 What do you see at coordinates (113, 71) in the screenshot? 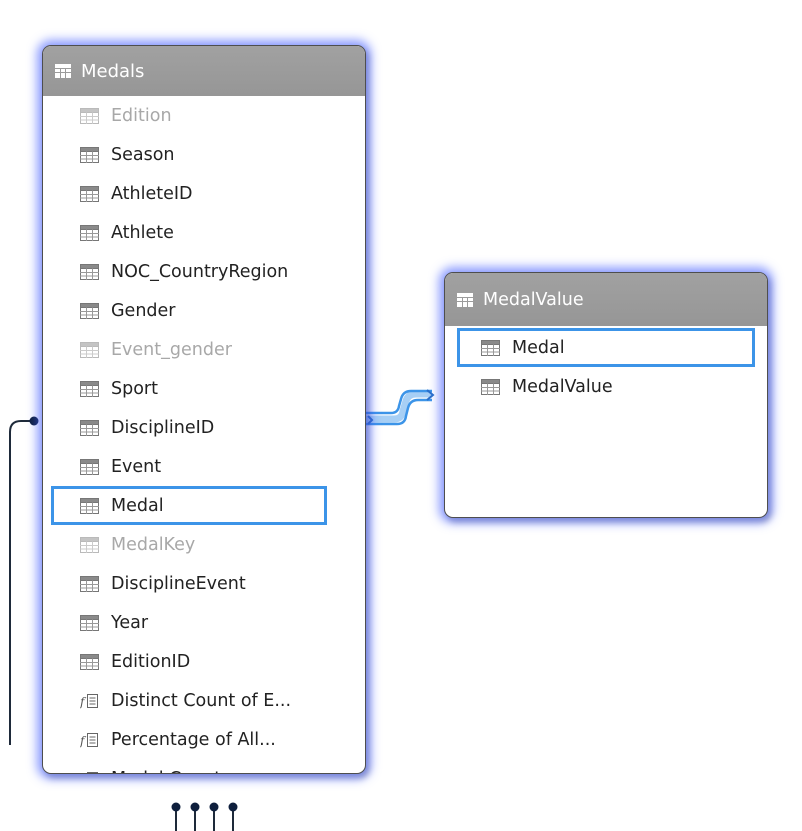
I see `medals-table-title: Medals` at bounding box center [113, 71].